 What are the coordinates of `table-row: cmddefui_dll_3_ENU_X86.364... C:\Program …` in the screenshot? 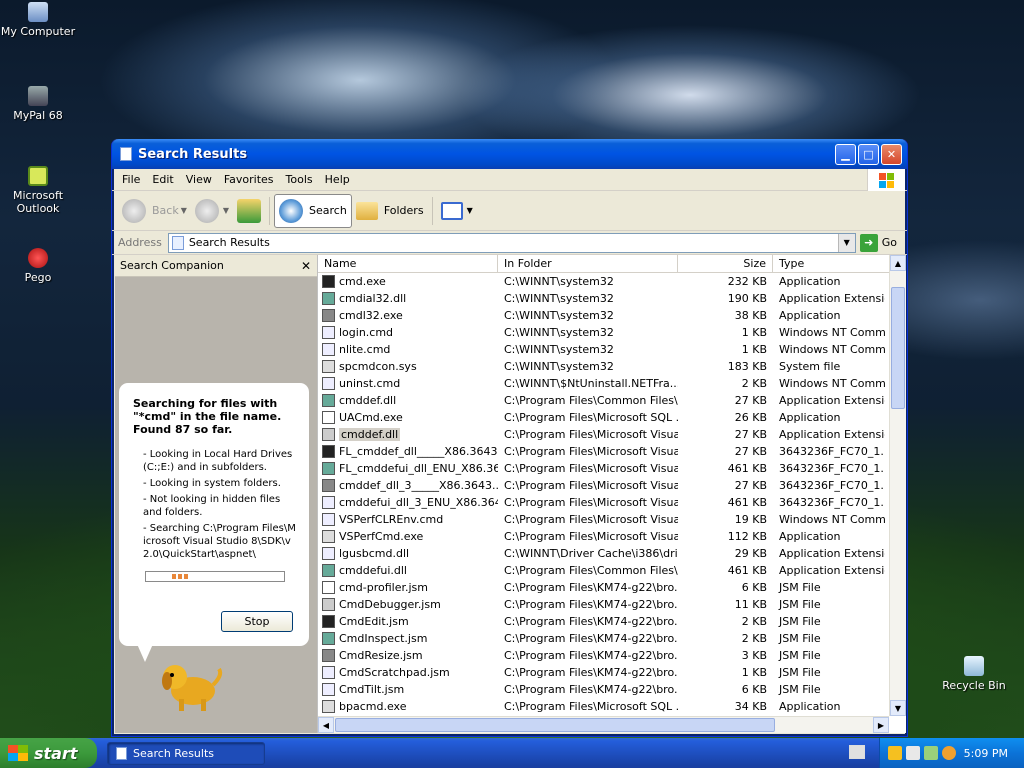 It's located at (603, 502).